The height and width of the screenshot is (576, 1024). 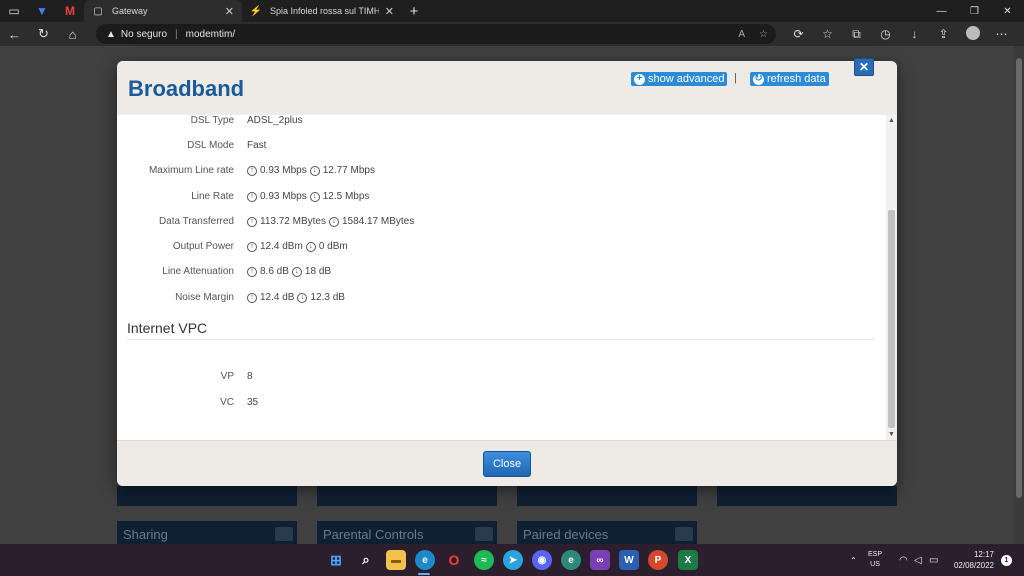 I want to click on page-scrollbar-thumb, so click(x=1019, y=278).